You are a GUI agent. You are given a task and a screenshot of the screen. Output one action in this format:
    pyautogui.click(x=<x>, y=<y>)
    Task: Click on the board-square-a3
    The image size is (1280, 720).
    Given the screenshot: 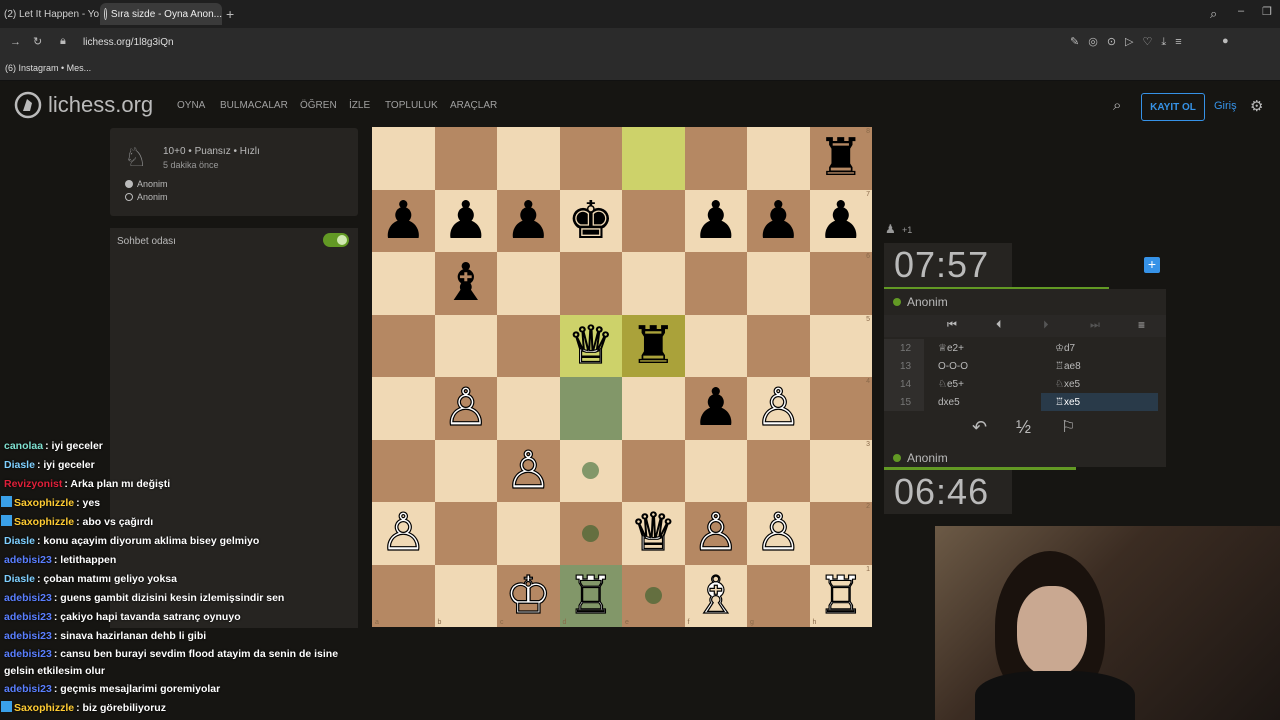 What is the action you would take?
    pyautogui.click(x=403, y=470)
    